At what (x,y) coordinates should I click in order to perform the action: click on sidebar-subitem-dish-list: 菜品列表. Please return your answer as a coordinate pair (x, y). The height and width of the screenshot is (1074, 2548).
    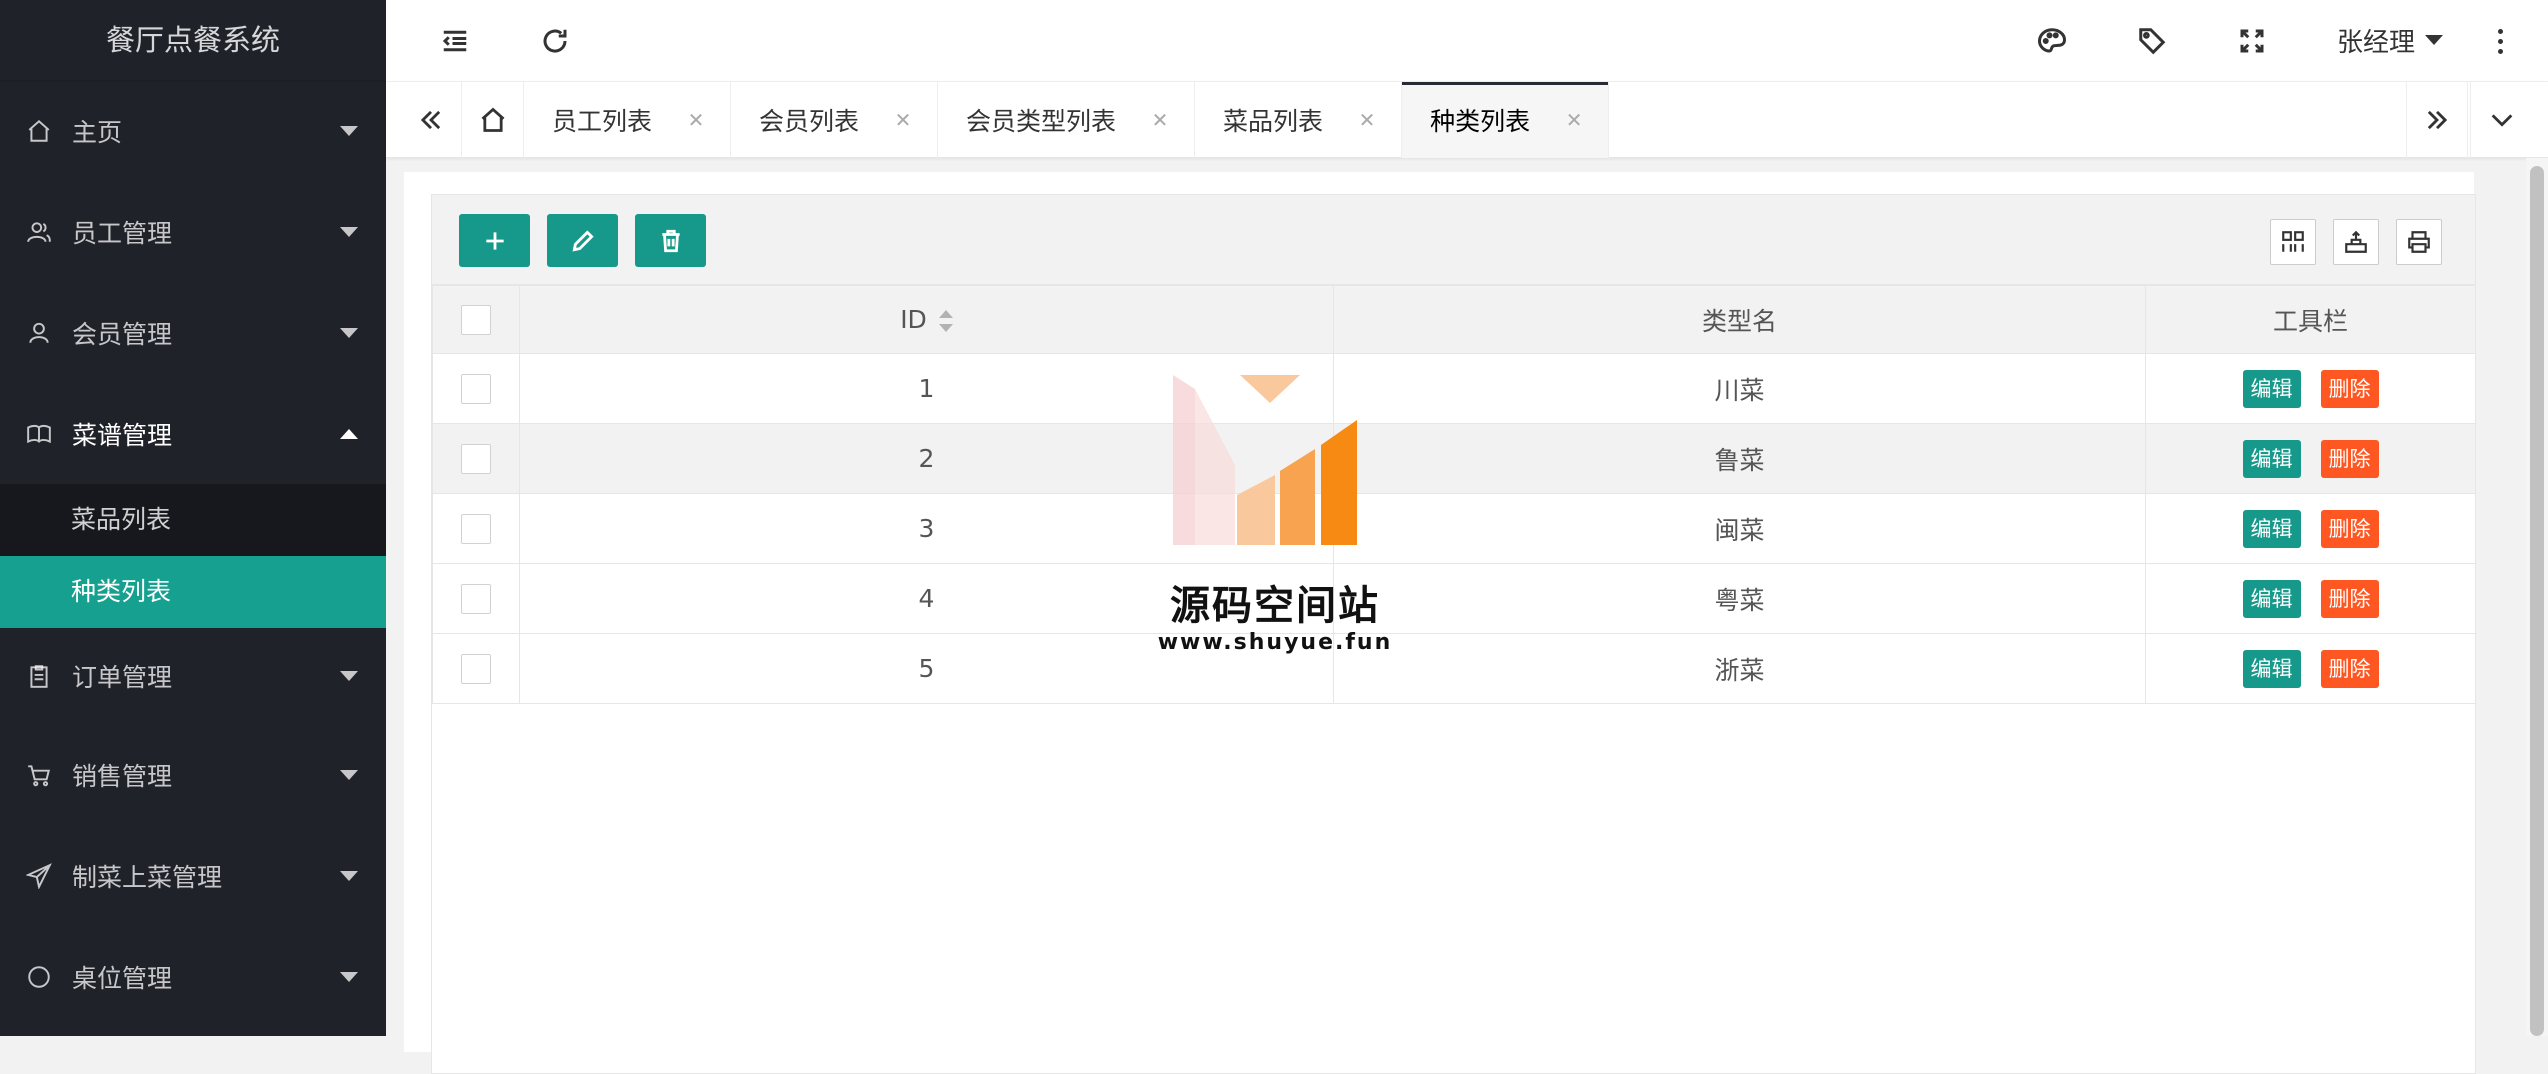
    Looking at the image, I should click on (193, 520).